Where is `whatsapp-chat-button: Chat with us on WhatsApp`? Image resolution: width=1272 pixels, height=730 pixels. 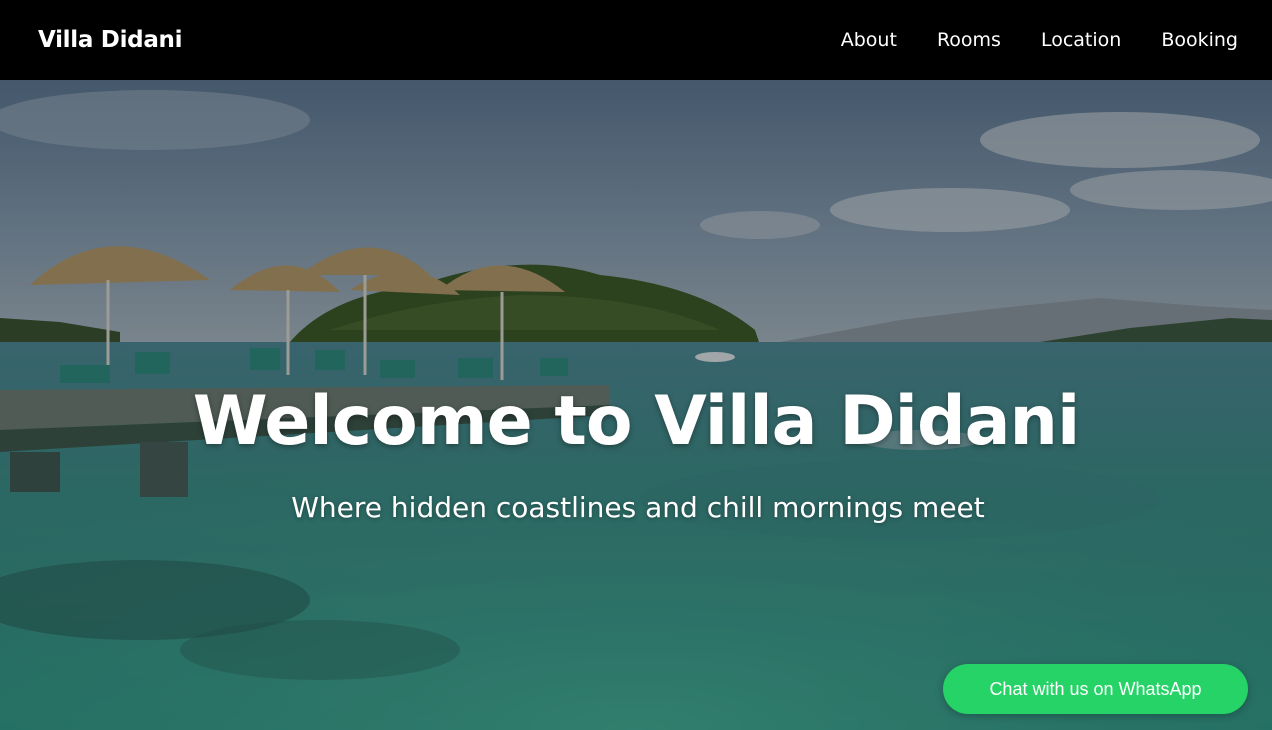 whatsapp-chat-button: Chat with us on WhatsApp is located at coordinates (1095, 689).